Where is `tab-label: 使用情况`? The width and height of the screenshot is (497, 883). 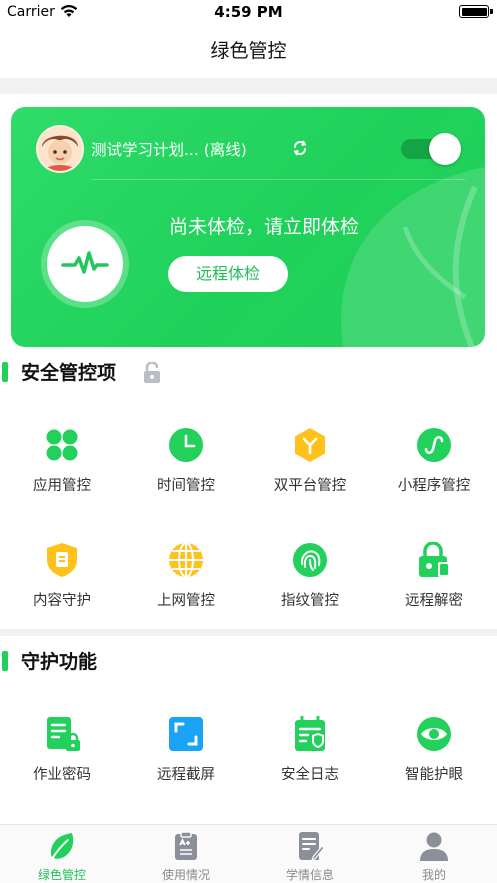
tab-label: 使用情况 is located at coordinates (185, 875).